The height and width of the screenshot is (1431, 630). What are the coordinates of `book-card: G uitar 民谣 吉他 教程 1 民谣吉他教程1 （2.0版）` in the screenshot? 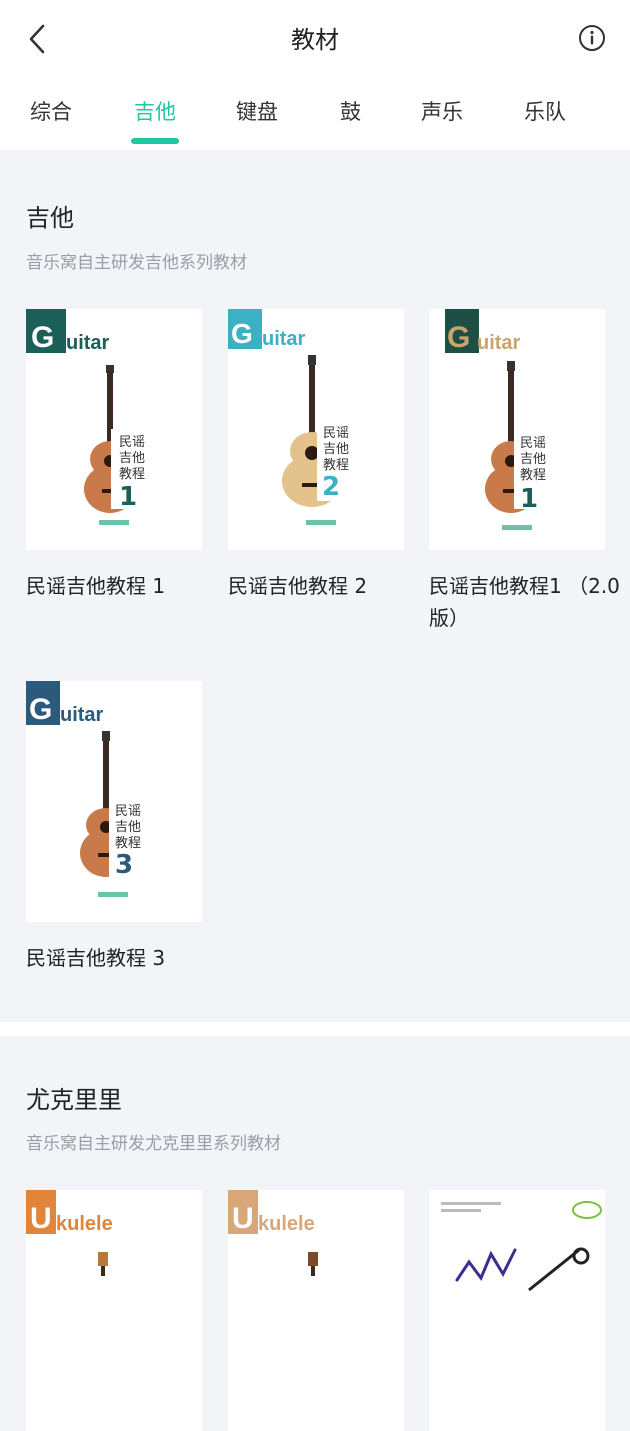 It's located at (524, 471).